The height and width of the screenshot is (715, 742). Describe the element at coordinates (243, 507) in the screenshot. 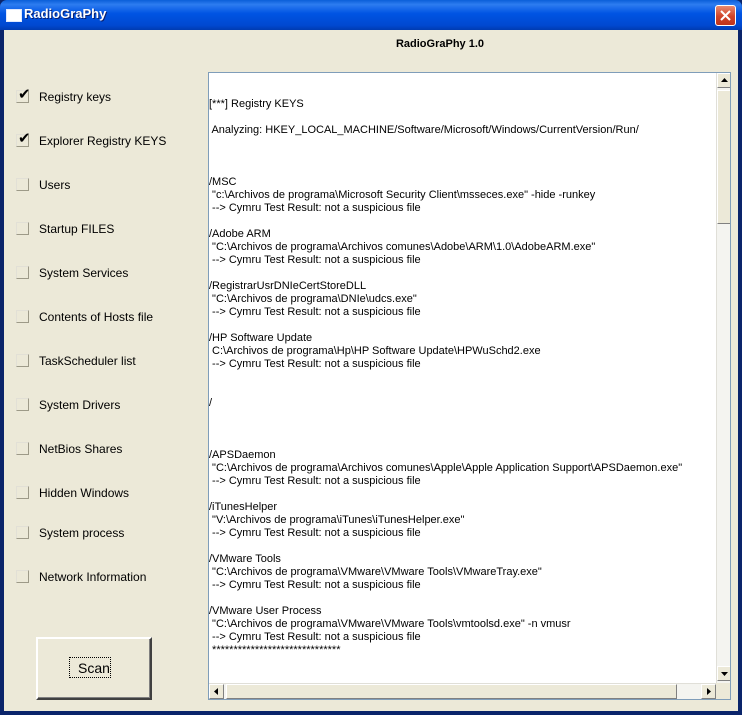

I see `log-line: /iTunesHelper` at that location.